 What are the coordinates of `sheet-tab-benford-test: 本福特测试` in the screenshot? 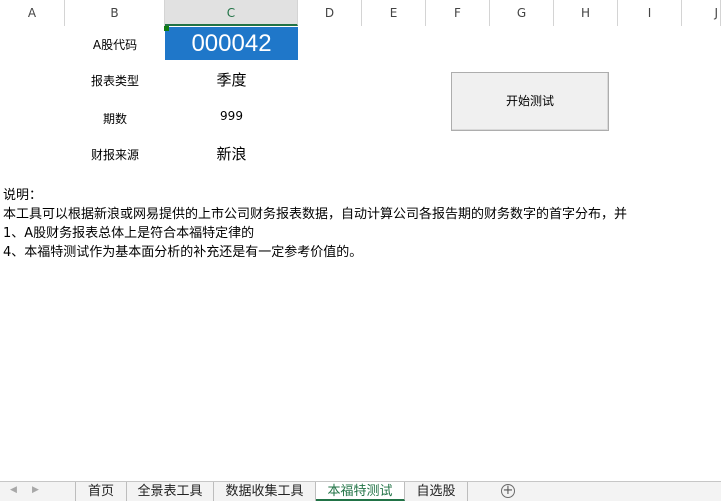 It's located at (360, 491).